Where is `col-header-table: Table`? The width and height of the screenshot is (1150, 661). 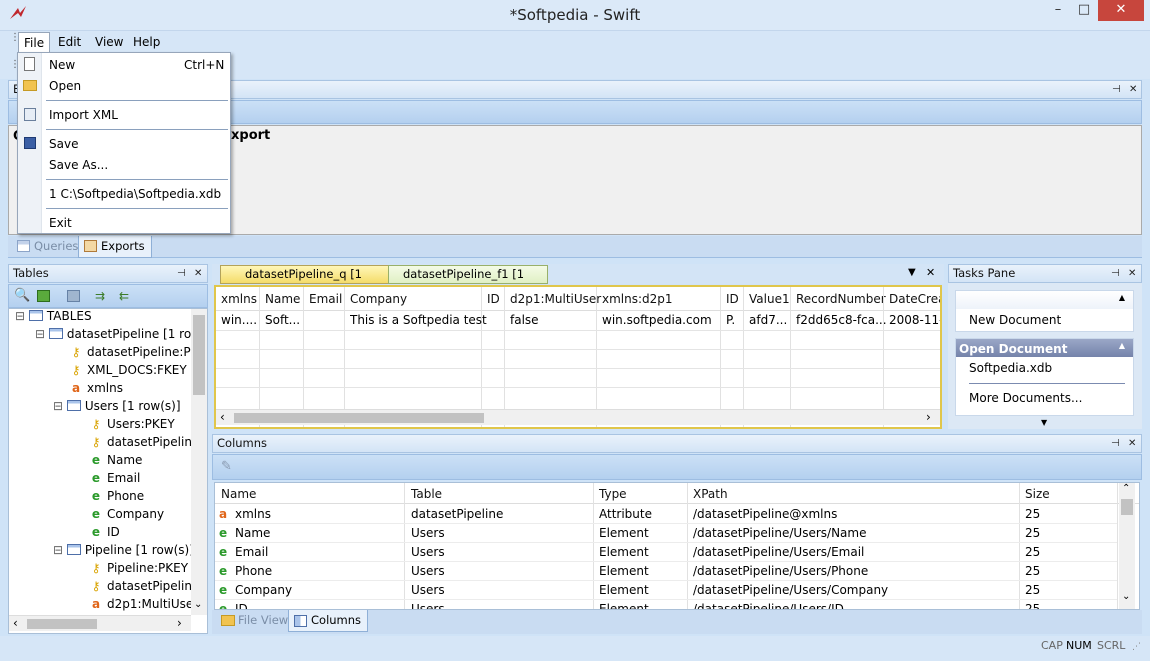
col-header-table: Table is located at coordinates (426, 494).